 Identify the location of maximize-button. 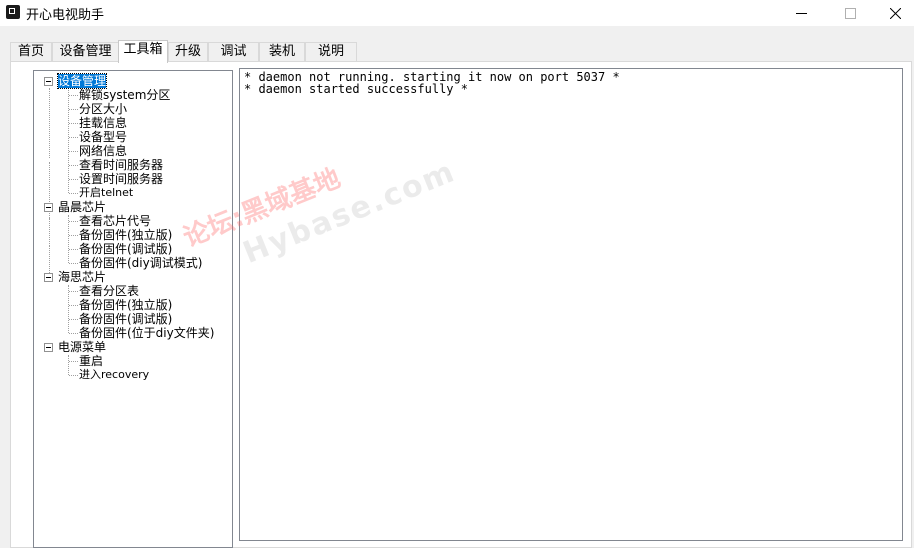
(850, 13).